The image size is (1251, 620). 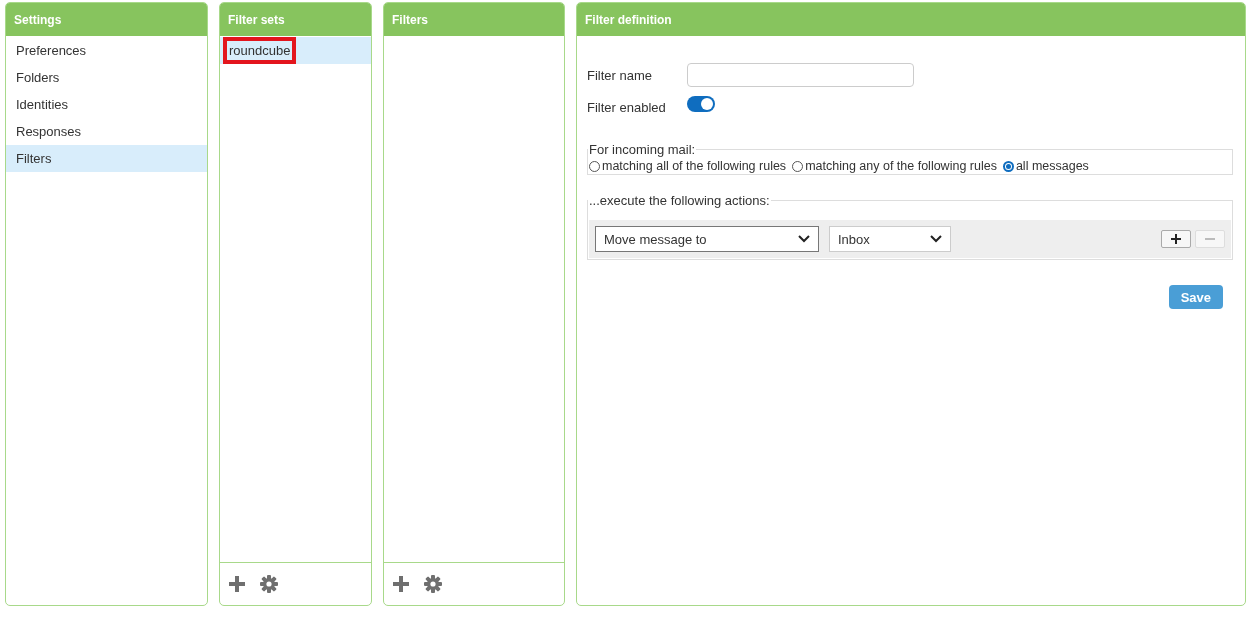 What do you see at coordinates (106, 158) in the screenshot?
I see `settings-nav-item: Filters` at bounding box center [106, 158].